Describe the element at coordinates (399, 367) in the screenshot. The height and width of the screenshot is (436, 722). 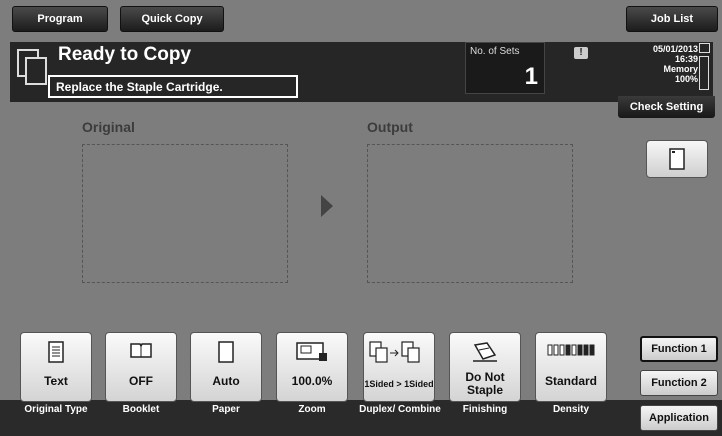
I see `duplex-combine-button: 1Sided > 1Sided` at that location.